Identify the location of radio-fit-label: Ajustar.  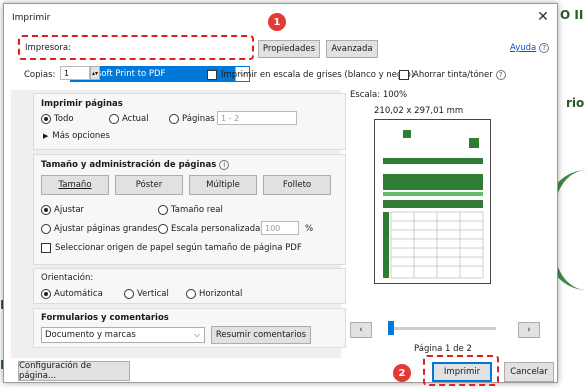
(69, 210).